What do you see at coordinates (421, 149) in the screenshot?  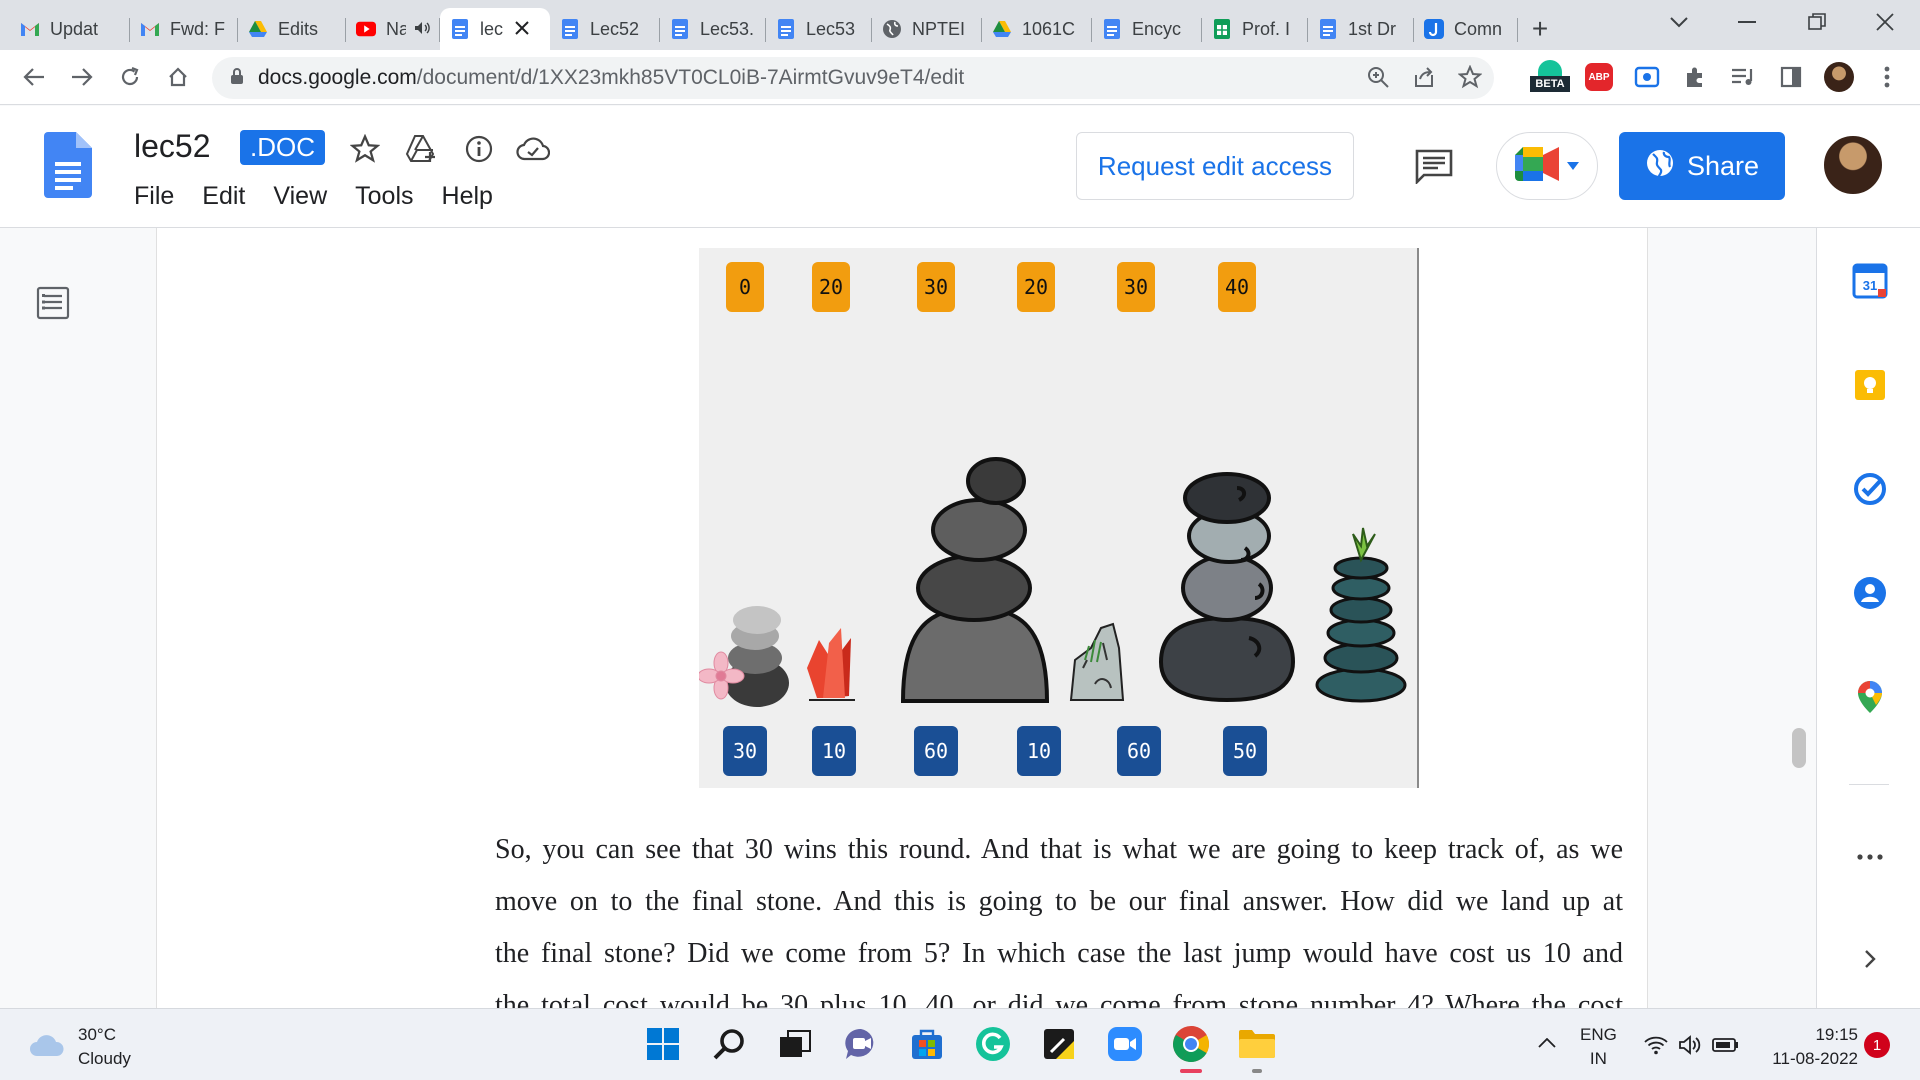 I see `move-to-drive-icon` at bounding box center [421, 149].